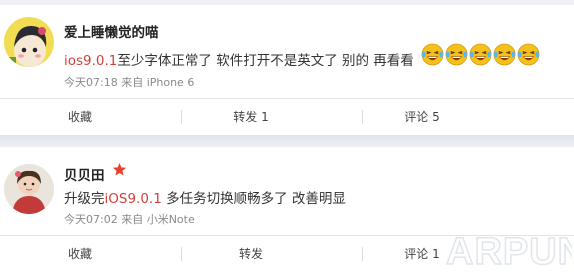  I want to click on repost-button: 转发, so click(251, 254).